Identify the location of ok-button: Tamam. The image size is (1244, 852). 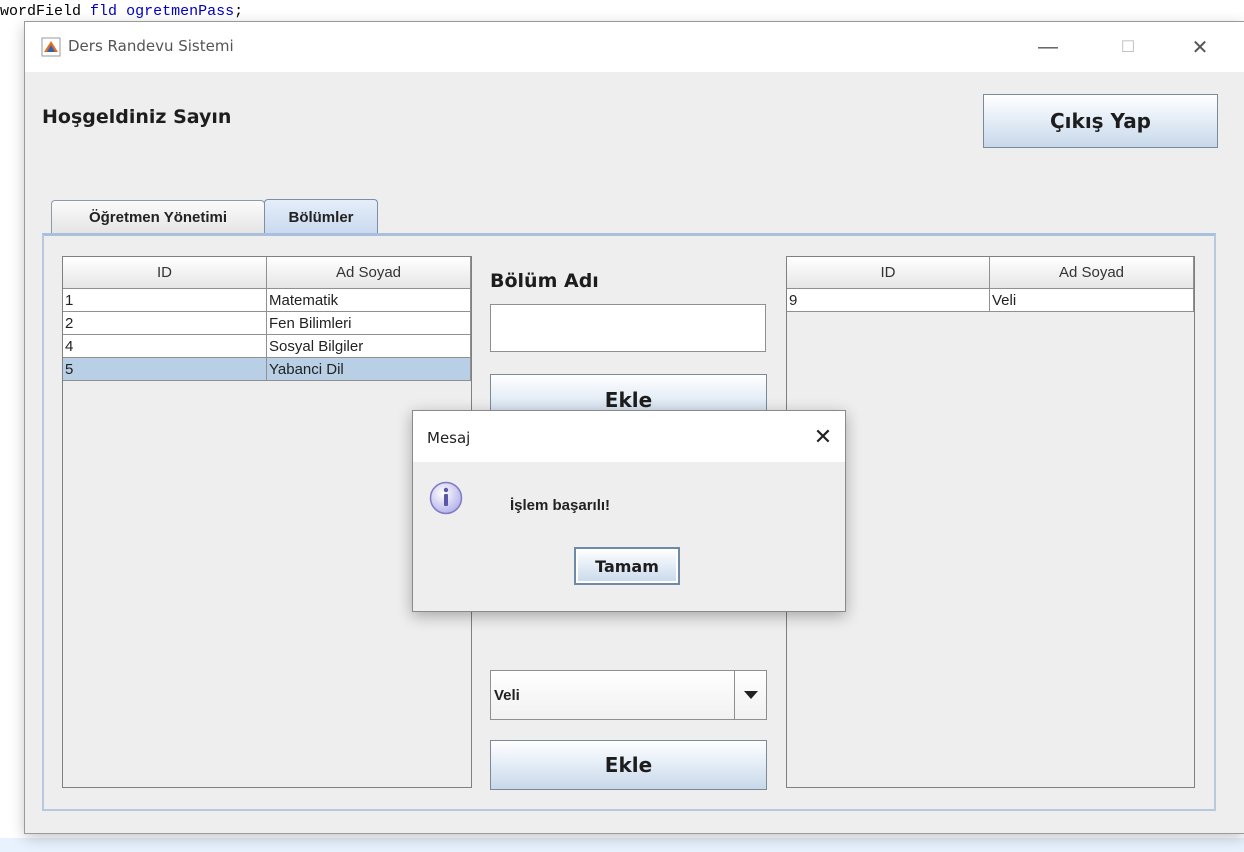
(627, 566).